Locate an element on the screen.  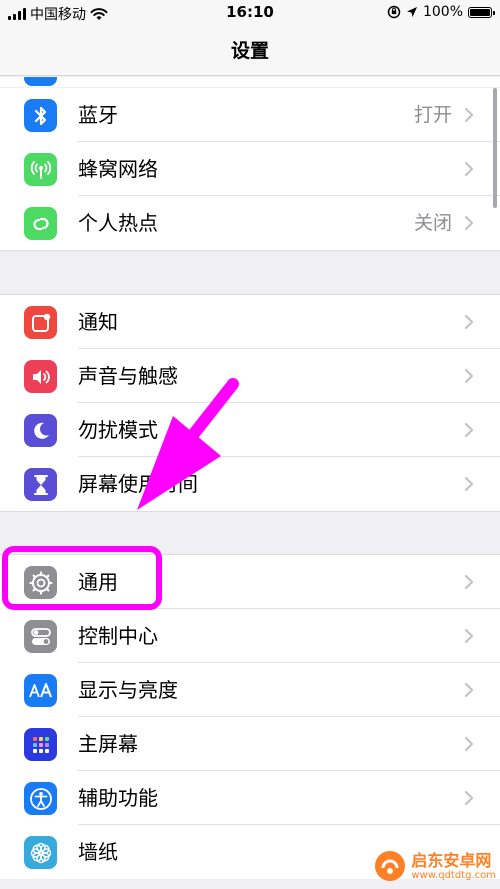
location-icon is located at coordinates (411, 12).